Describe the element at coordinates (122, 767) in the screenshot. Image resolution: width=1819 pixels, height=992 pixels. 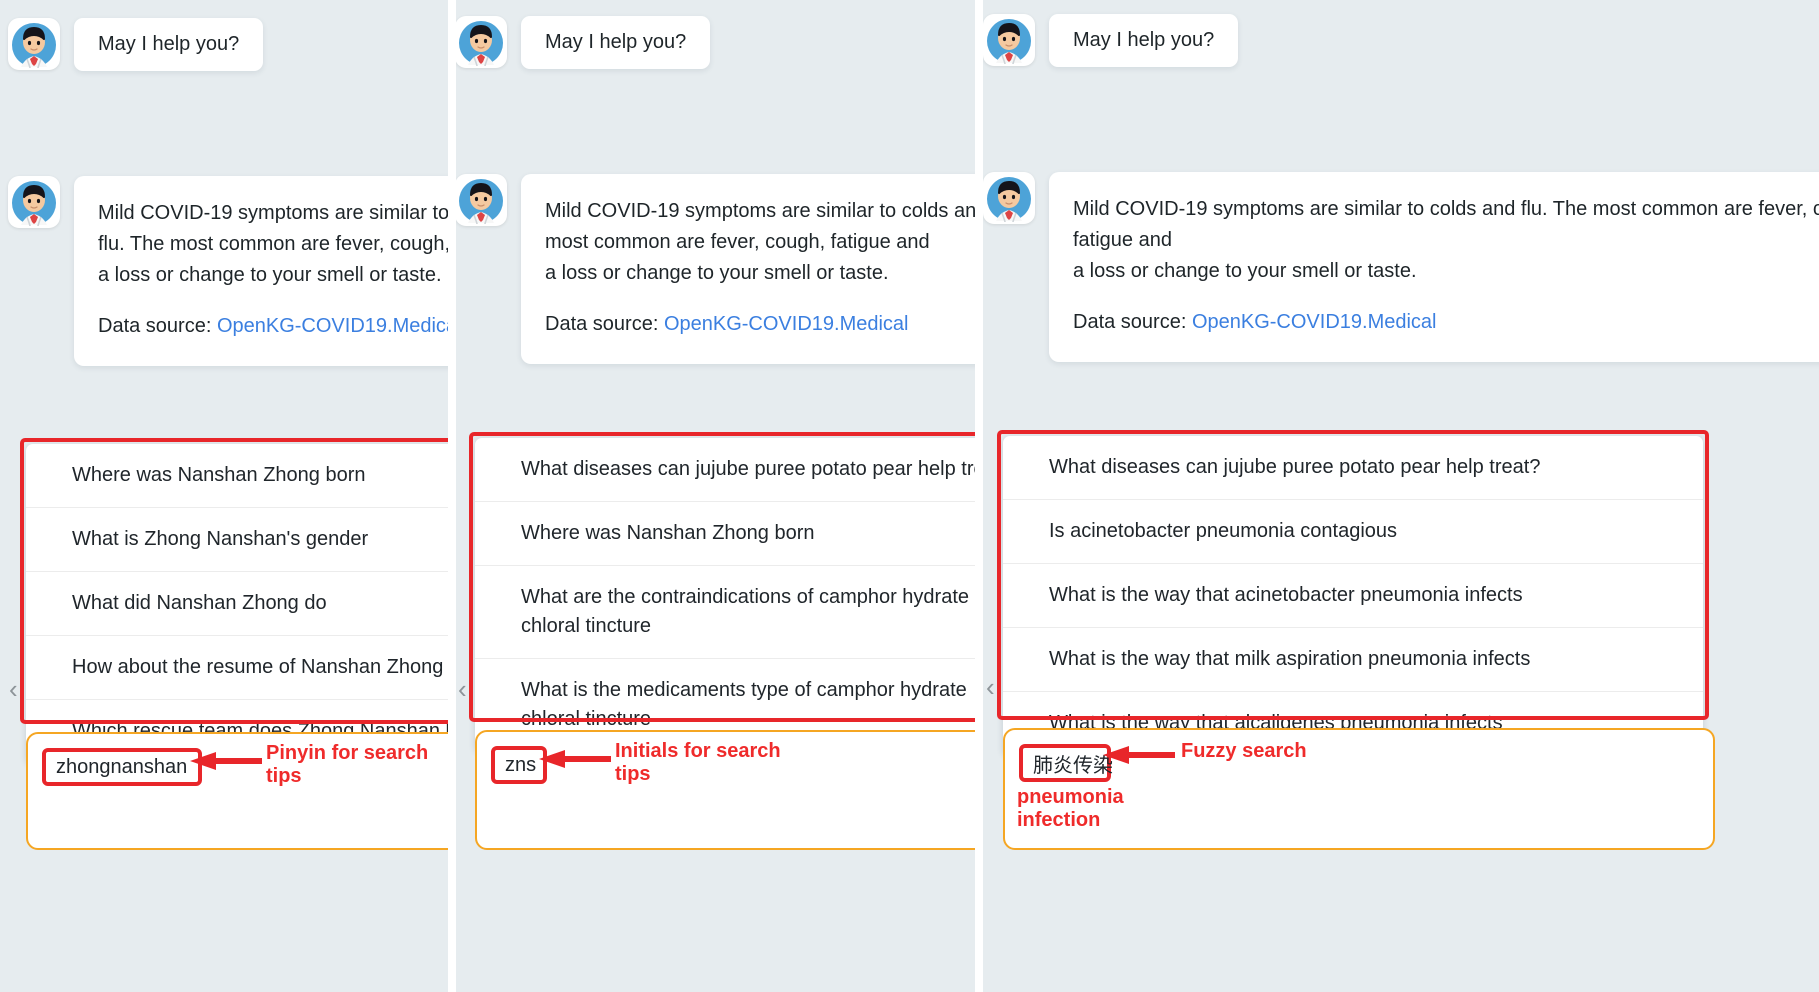
I see `search-input: zhongnanshan` at that location.